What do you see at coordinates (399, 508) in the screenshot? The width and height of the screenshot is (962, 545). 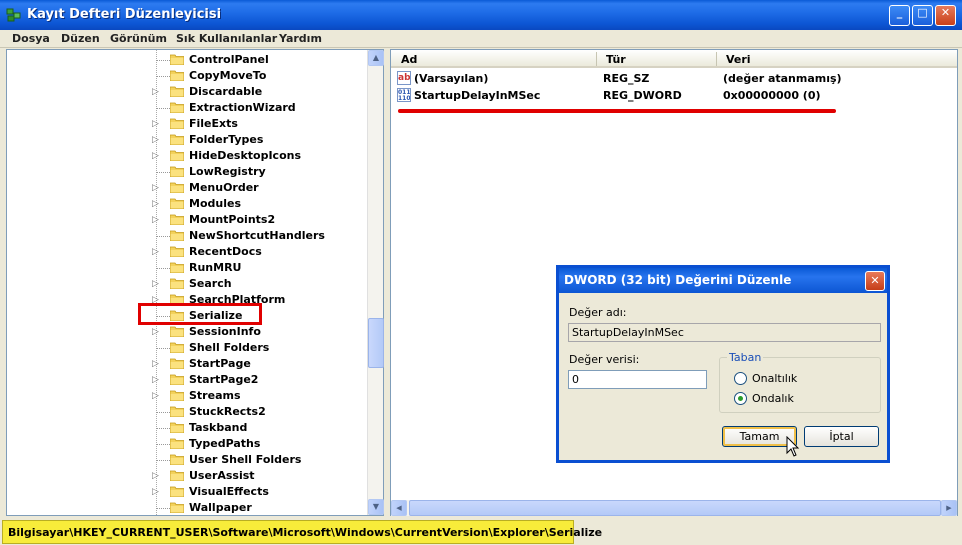 I see `scroll-left-icon: ◀` at bounding box center [399, 508].